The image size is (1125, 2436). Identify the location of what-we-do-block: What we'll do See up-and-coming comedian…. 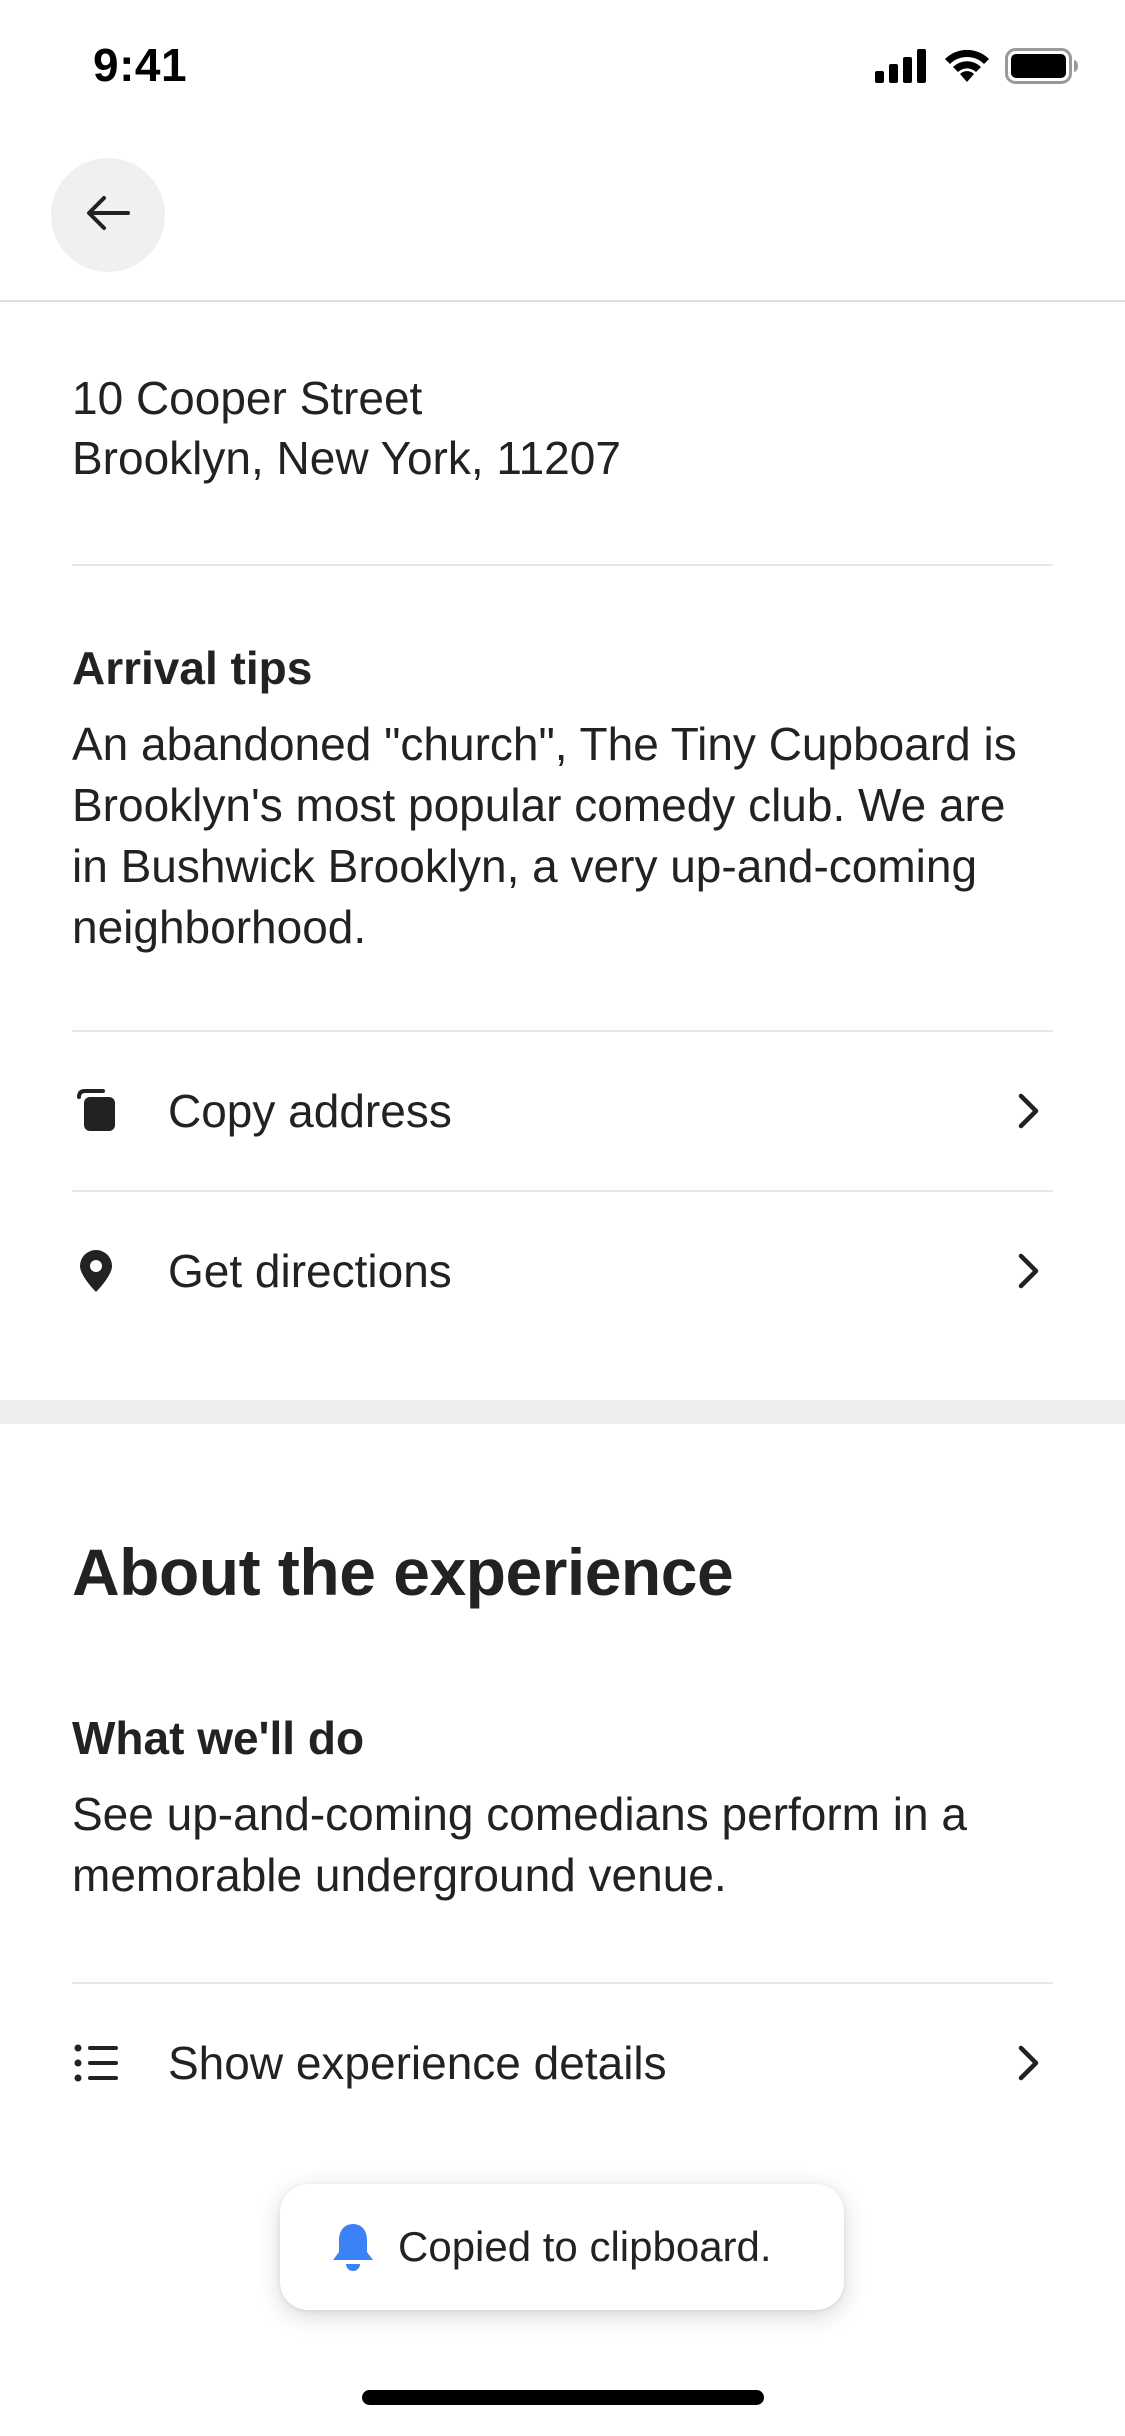
(562, 1798).